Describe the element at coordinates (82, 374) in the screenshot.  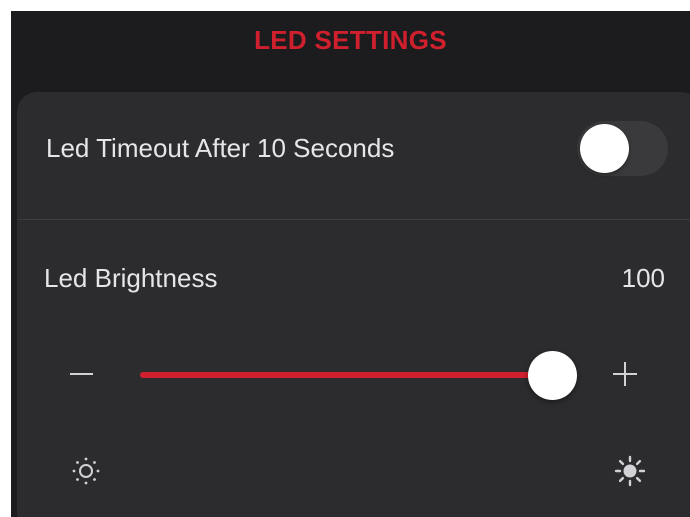
I see `decrease-brightness-button` at that location.